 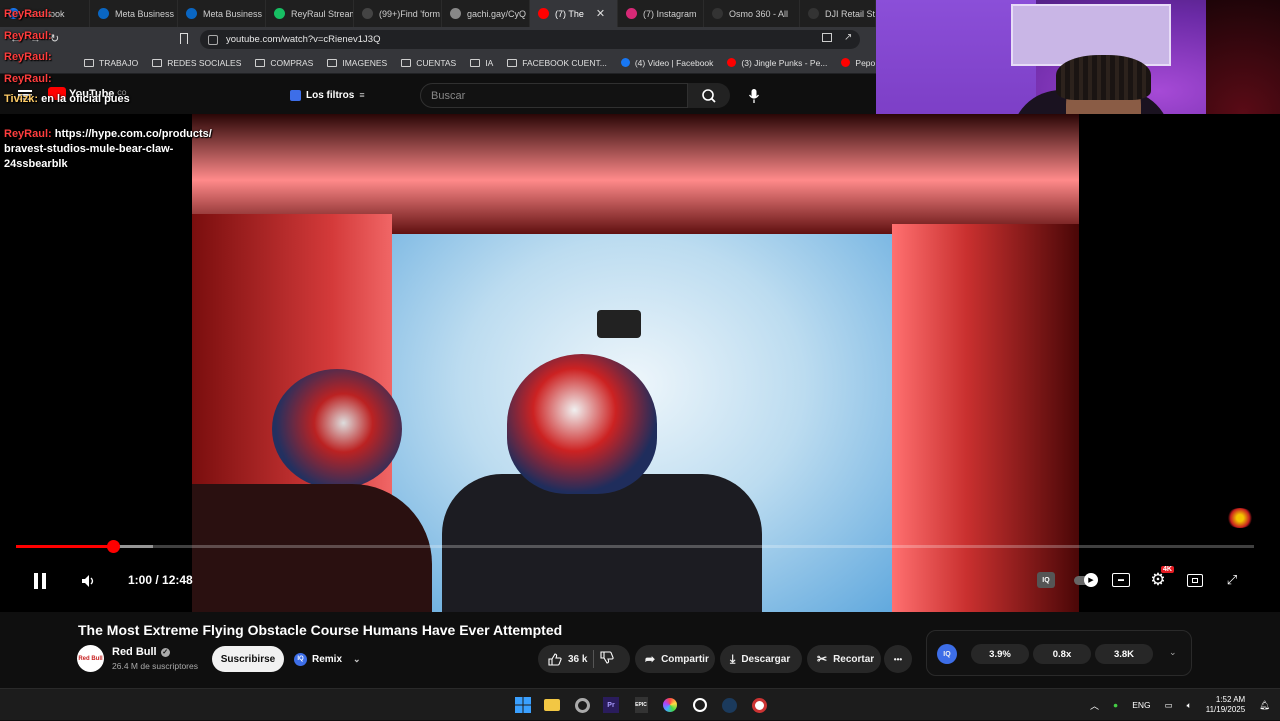 What do you see at coordinates (611, 705) in the screenshot?
I see `premiere-icon: Pr` at bounding box center [611, 705].